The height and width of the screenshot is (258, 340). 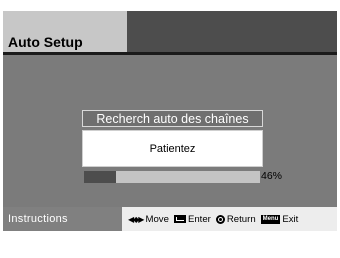 I want to click on hint-exit-label: Exit, so click(x=290, y=219).